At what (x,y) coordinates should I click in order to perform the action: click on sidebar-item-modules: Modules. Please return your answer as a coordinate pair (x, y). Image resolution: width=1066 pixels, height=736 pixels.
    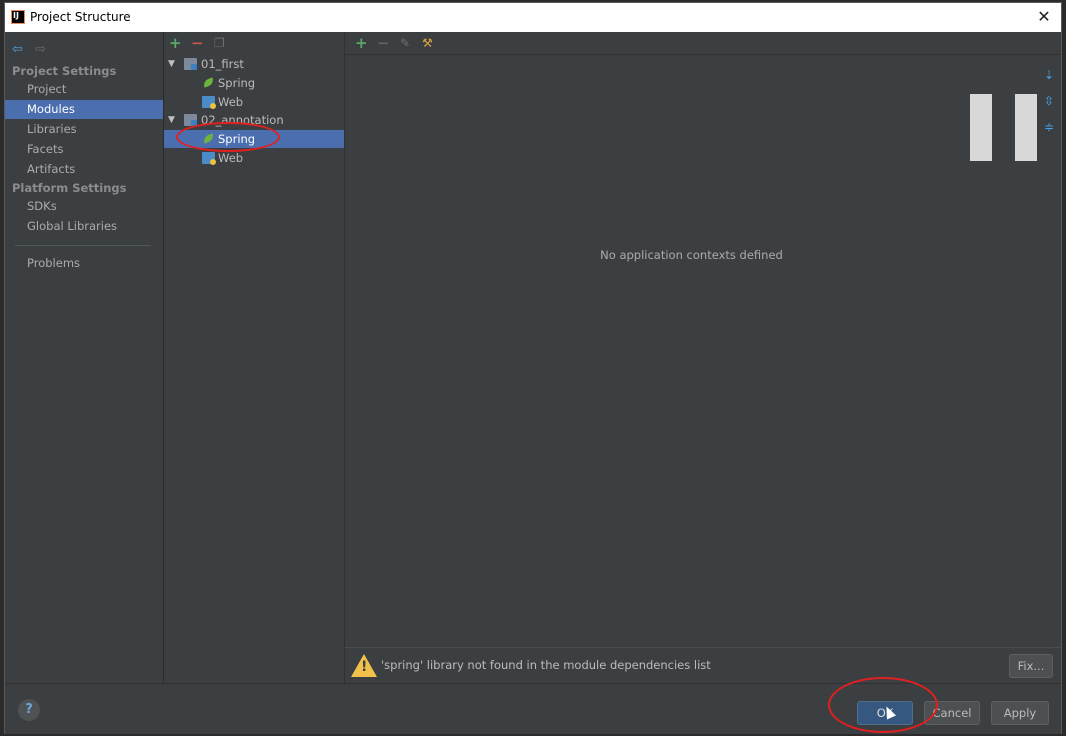
    Looking at the image, I should click on (84, 109).